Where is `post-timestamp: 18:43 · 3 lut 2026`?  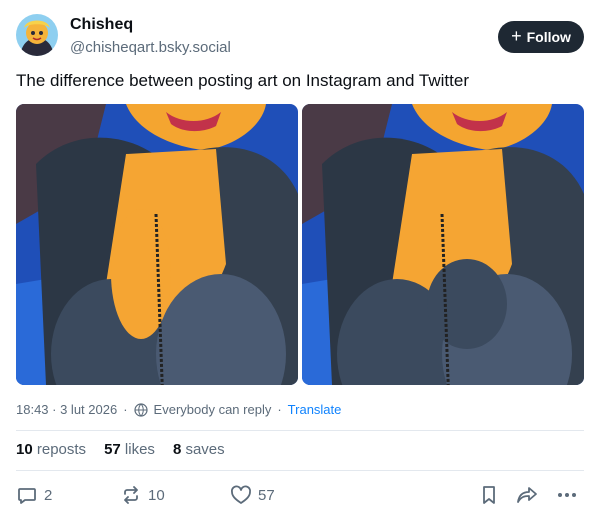
post-timestamp: 18:43 · 3 lut 2026 is located at coordinates (66, 409).